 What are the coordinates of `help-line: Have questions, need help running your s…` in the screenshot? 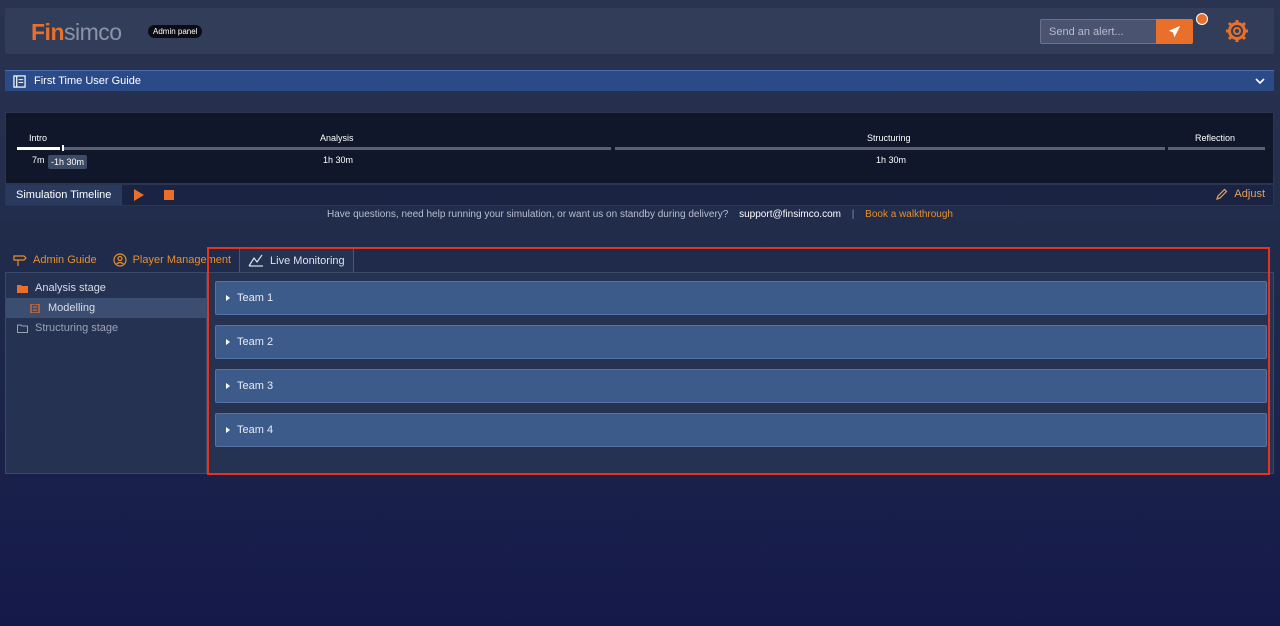 It's located at (640, 214).